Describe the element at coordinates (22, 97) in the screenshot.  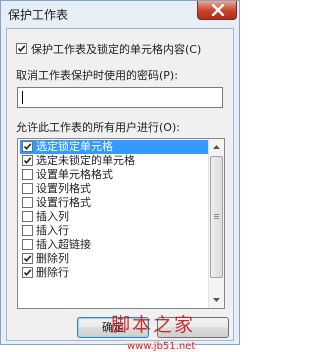
I see `text-caret` at that location.